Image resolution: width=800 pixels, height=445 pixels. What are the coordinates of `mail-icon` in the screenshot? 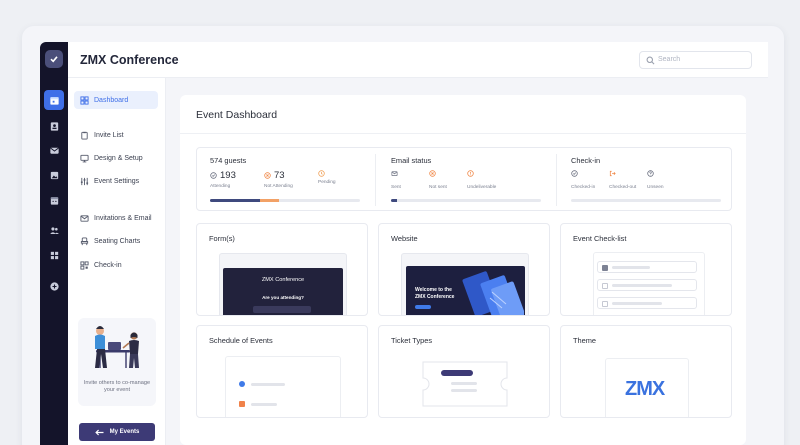 It's located at (54, 150).